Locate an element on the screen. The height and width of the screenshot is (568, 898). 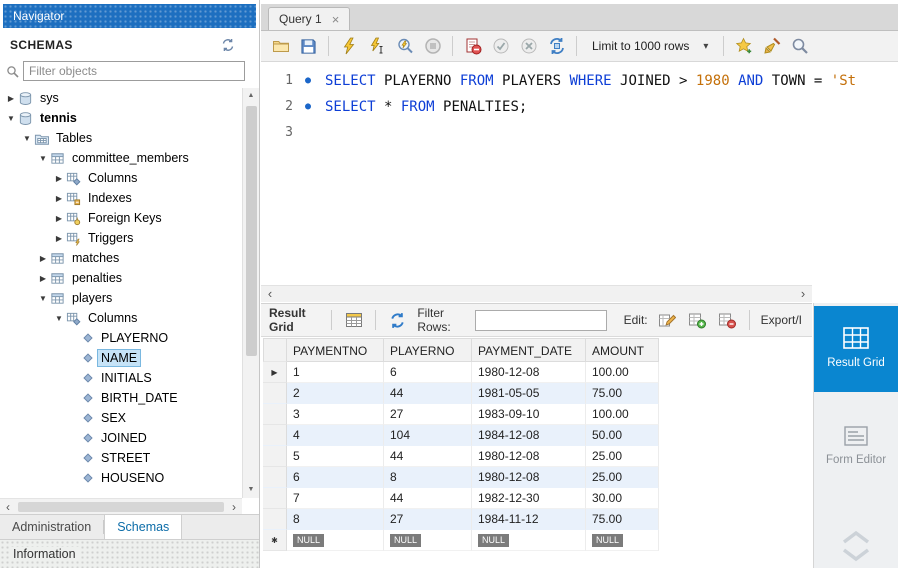
find-button is located at coordinates (799, 46).